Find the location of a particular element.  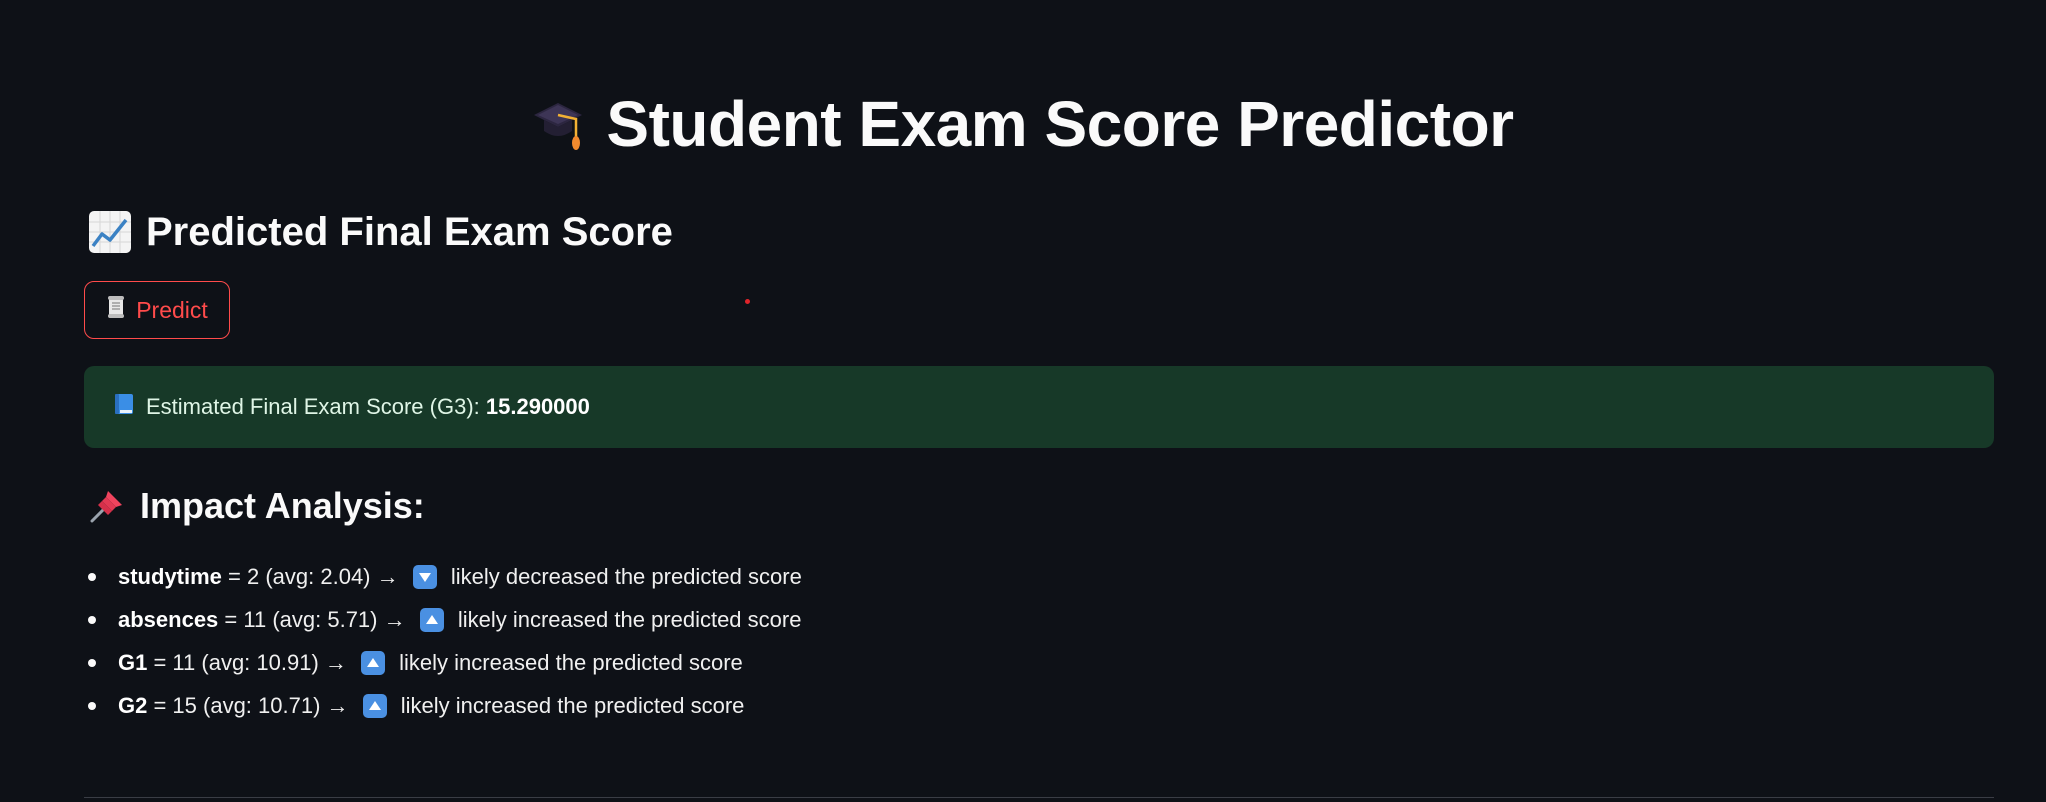

result-label: Estimated Final Exam Score (G3): is located at coordinates (316, 406).